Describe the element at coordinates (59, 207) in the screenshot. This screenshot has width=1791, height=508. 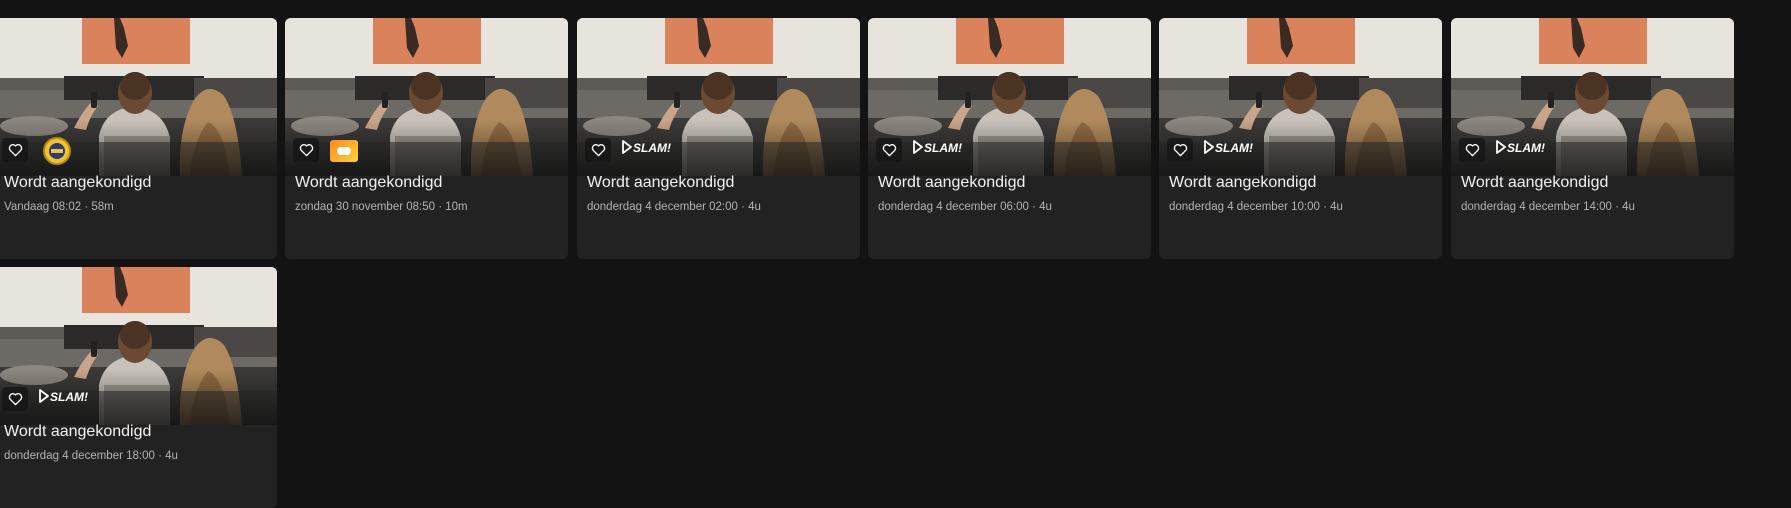
I see `program-meta: Vandaag 08:02 · 58m` at that location.